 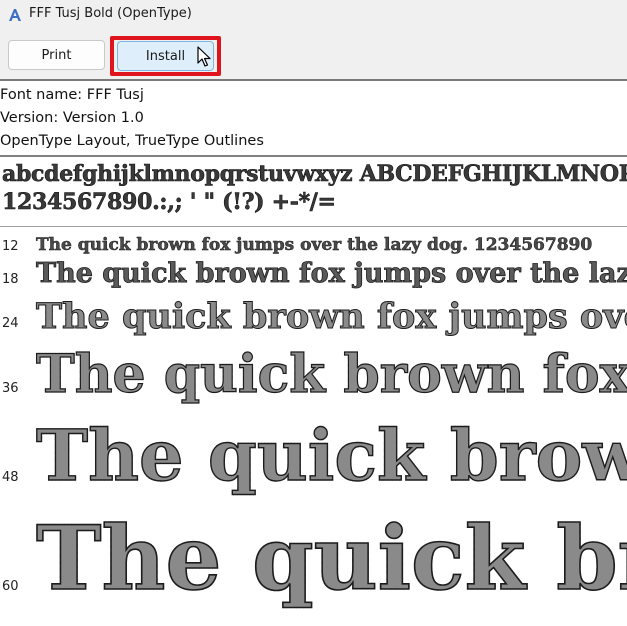 What do you see at coordinates (313, 56) in the screenshot?
I see `toolbar: Print Install` at bounding box center [313, 56].